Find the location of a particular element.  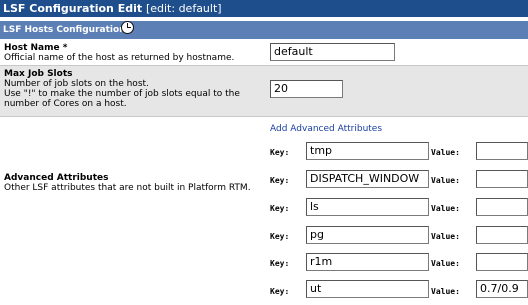

max-job-slots-description-3: number of Cores on a host. is located at coordinates (65, 104).